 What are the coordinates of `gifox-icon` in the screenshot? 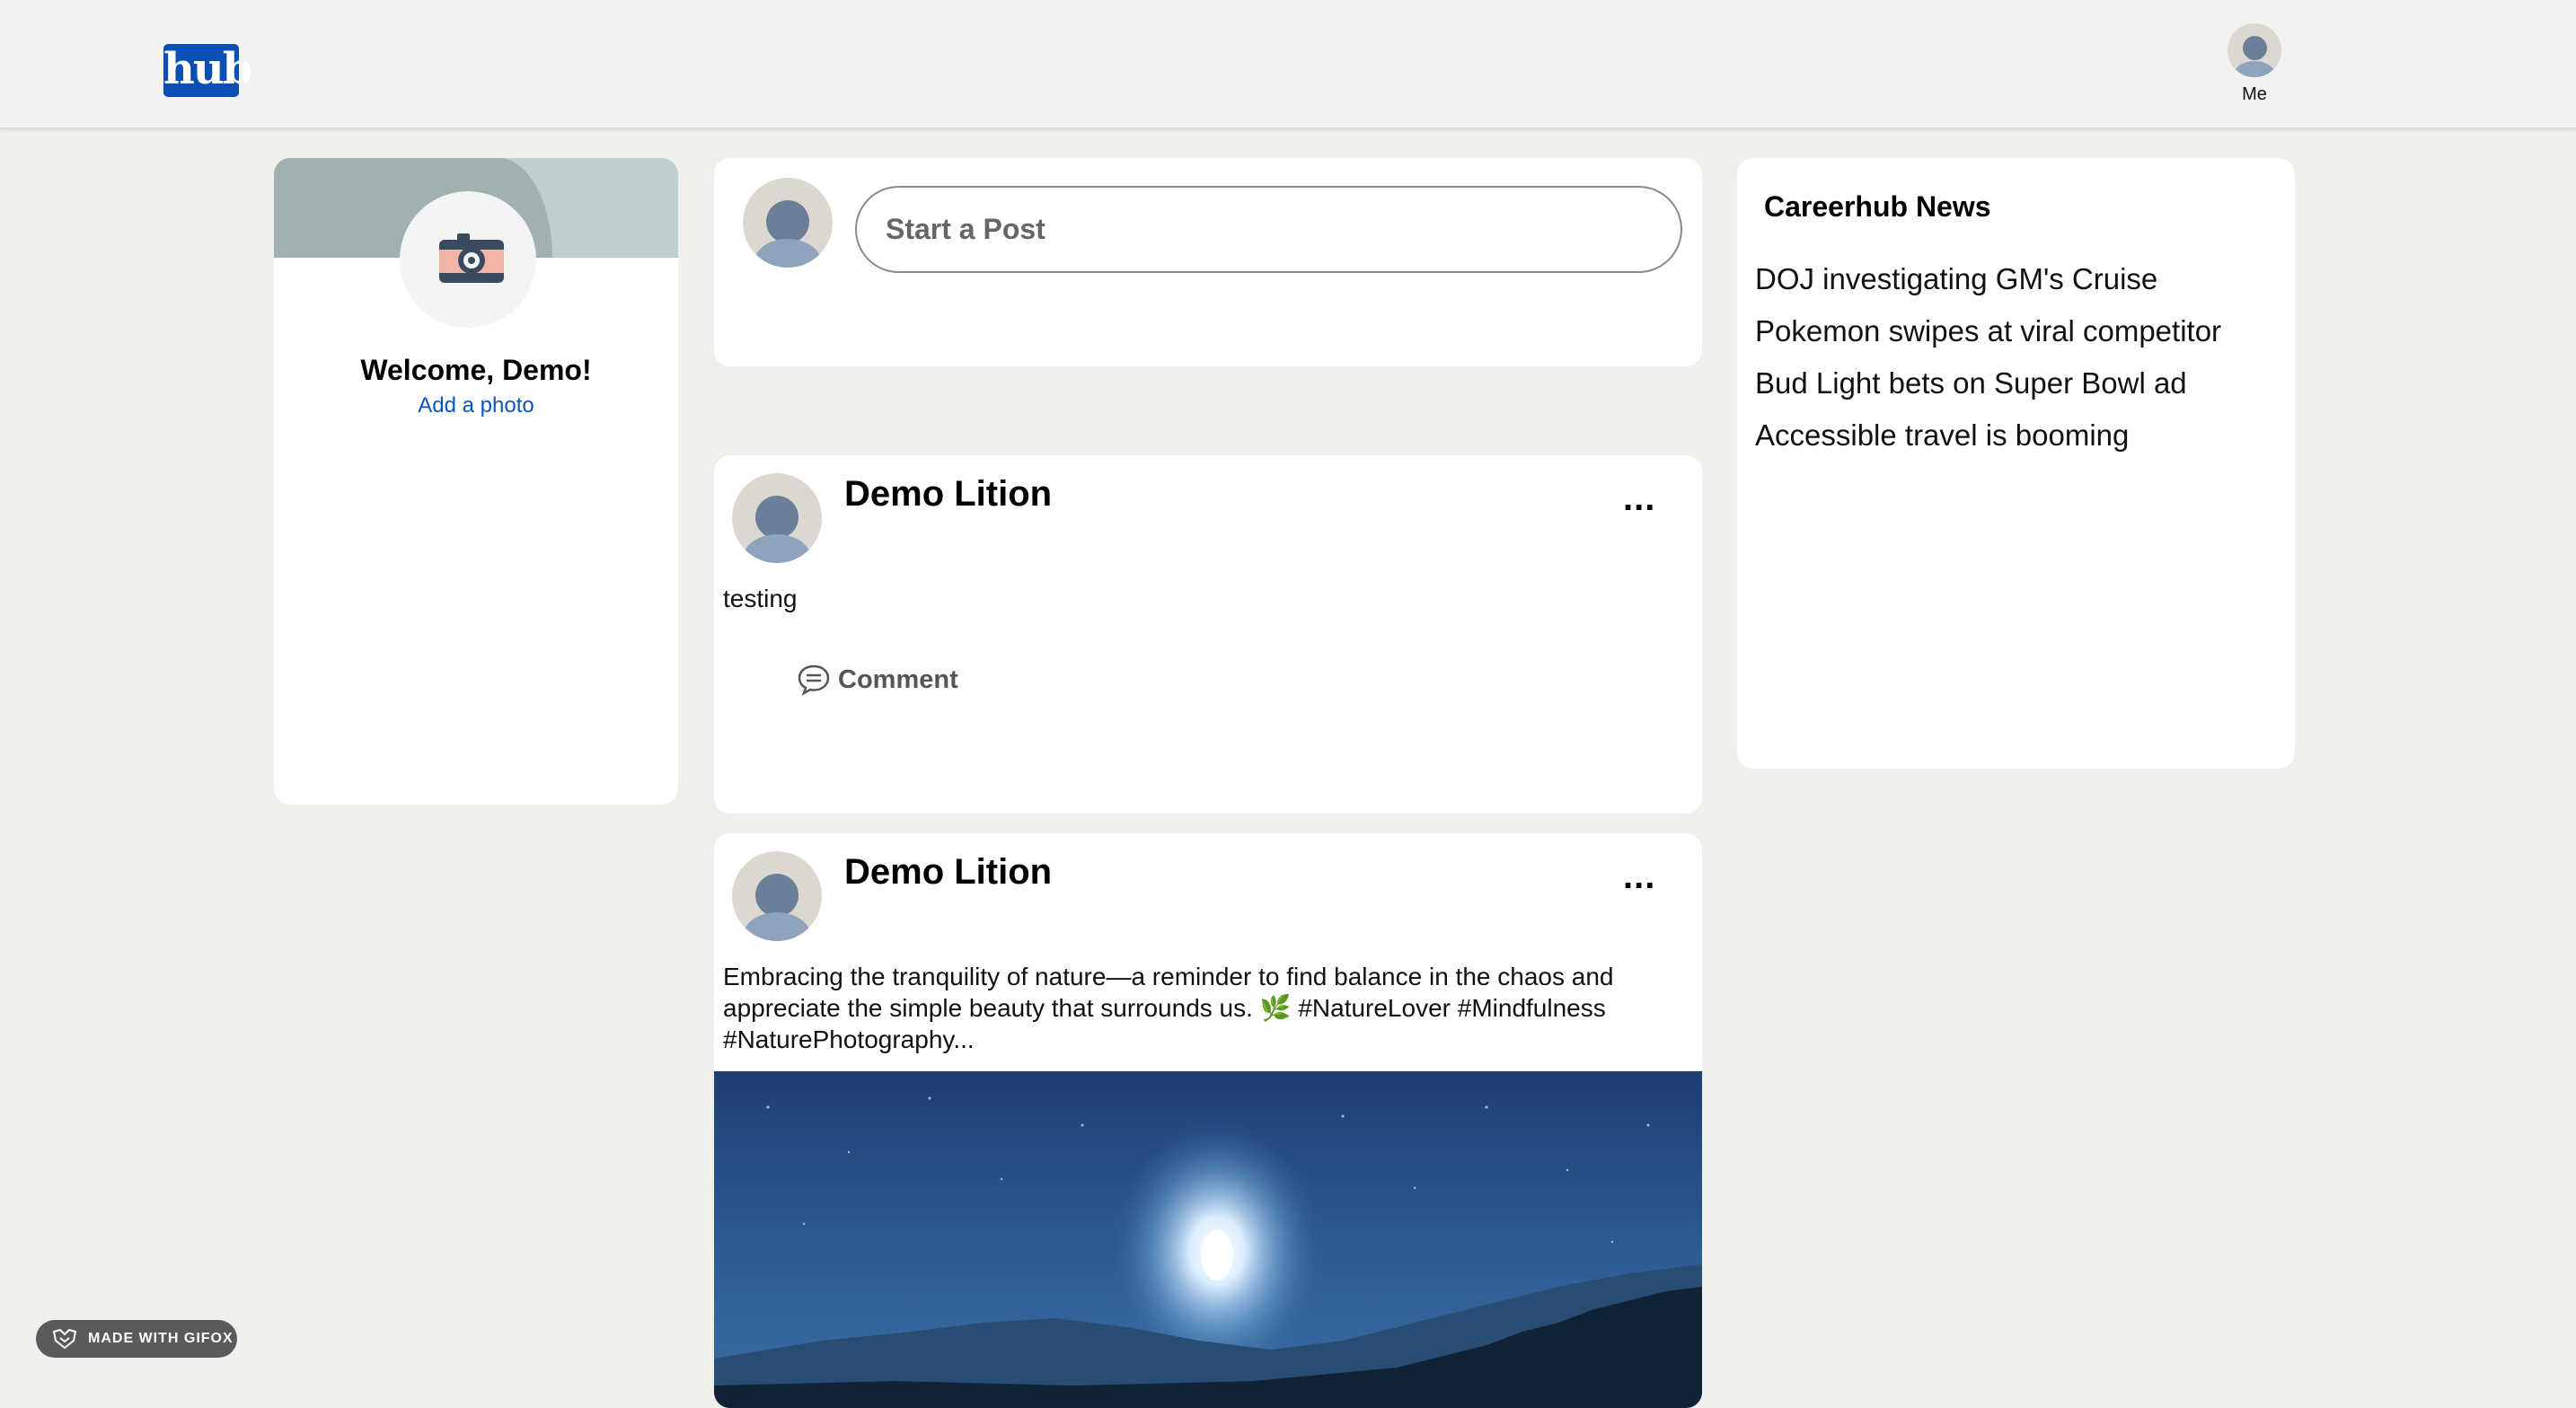 It's located at (64, 1339).